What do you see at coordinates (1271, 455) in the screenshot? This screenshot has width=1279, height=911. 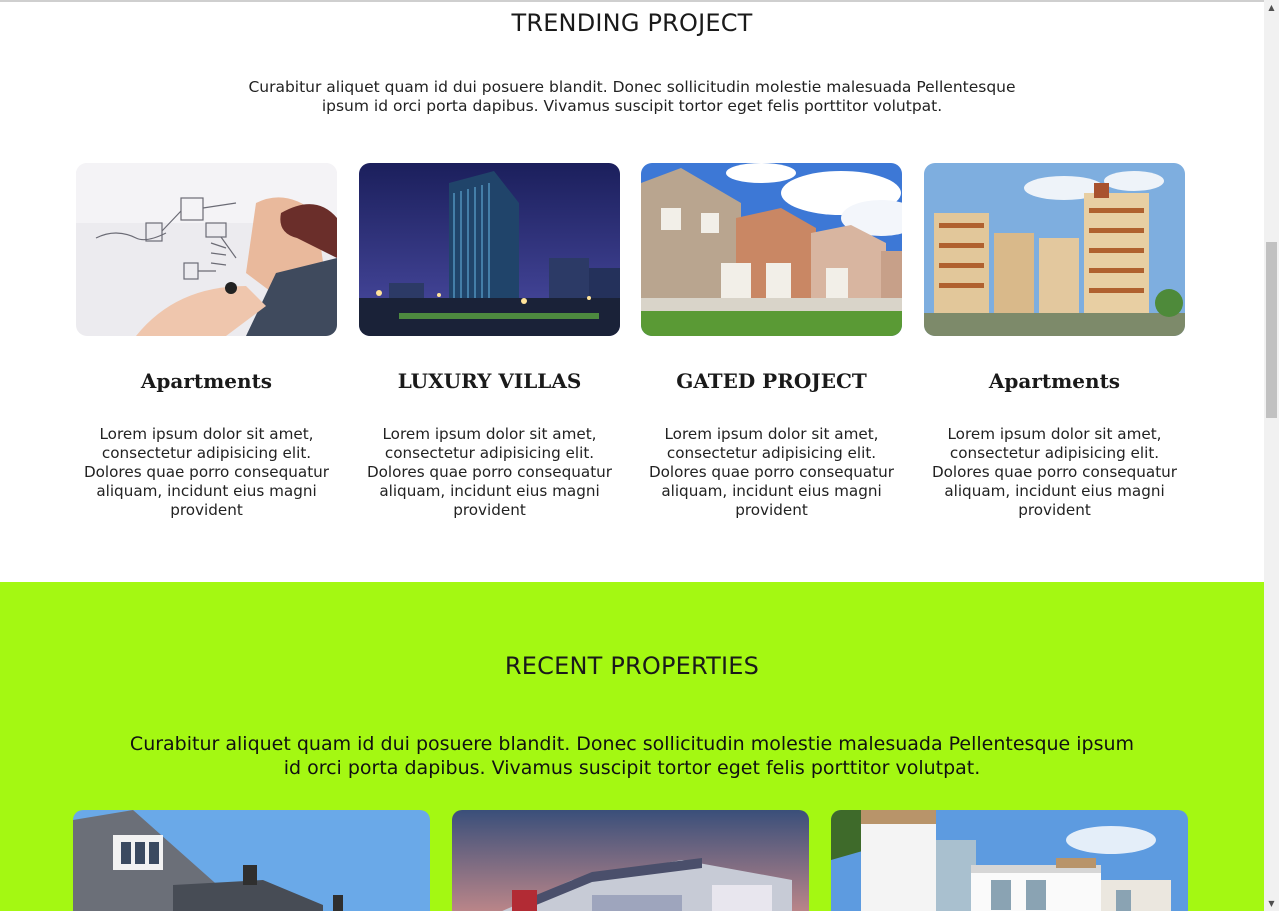 I see `page-scrollbar: ▲ ▼` at bounding box center [1271, 455].